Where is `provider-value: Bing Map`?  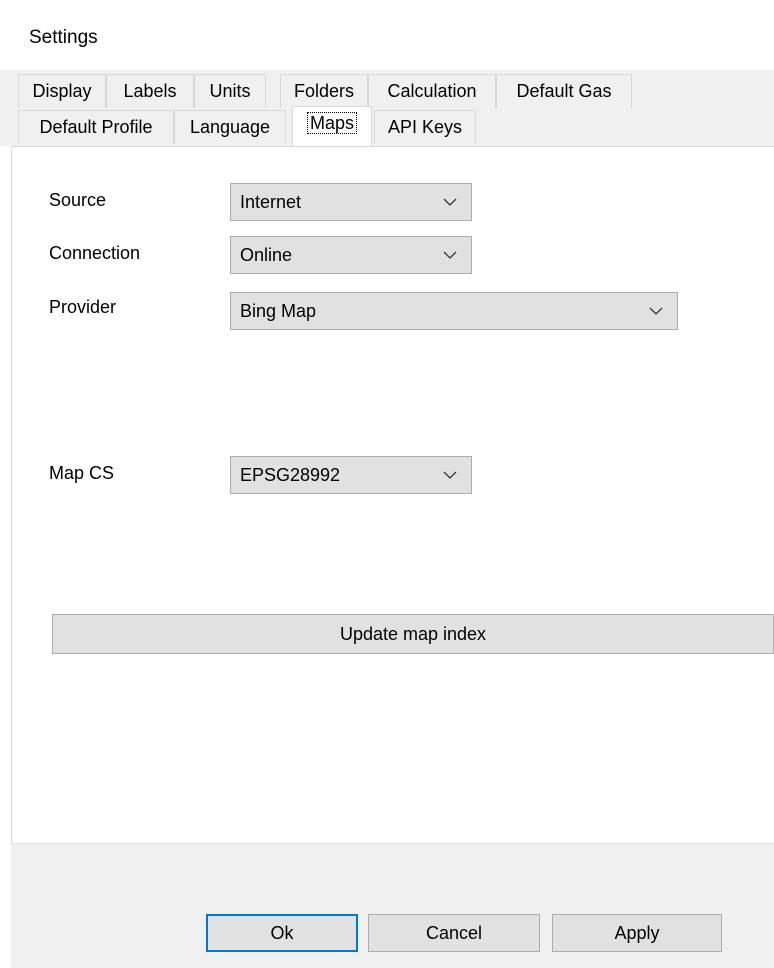 provider-value: Bing Map is located at coordinates (278, 311).